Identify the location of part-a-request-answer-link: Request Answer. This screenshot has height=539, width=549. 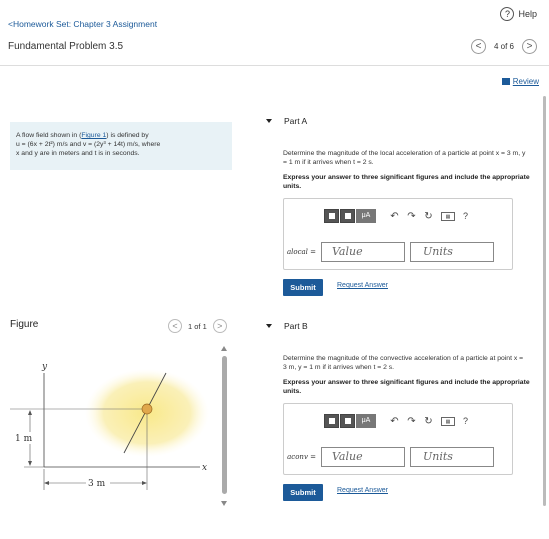
(362, 285).